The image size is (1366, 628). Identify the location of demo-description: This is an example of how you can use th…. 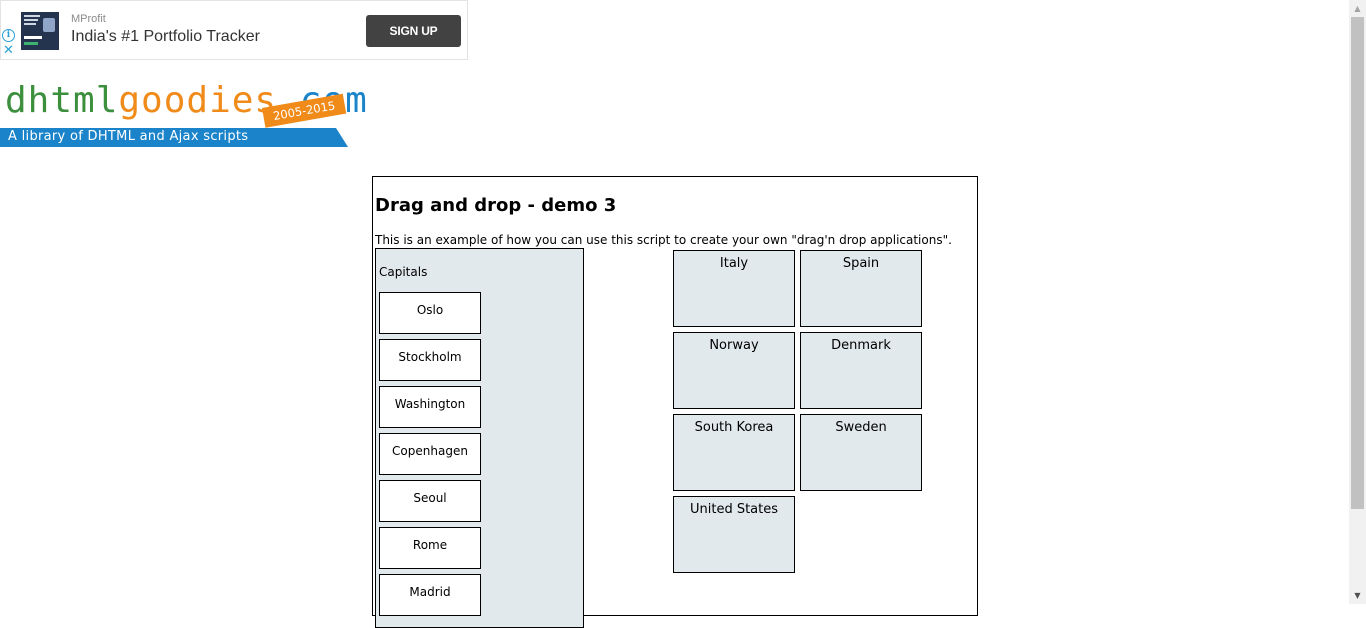
(663, 240).